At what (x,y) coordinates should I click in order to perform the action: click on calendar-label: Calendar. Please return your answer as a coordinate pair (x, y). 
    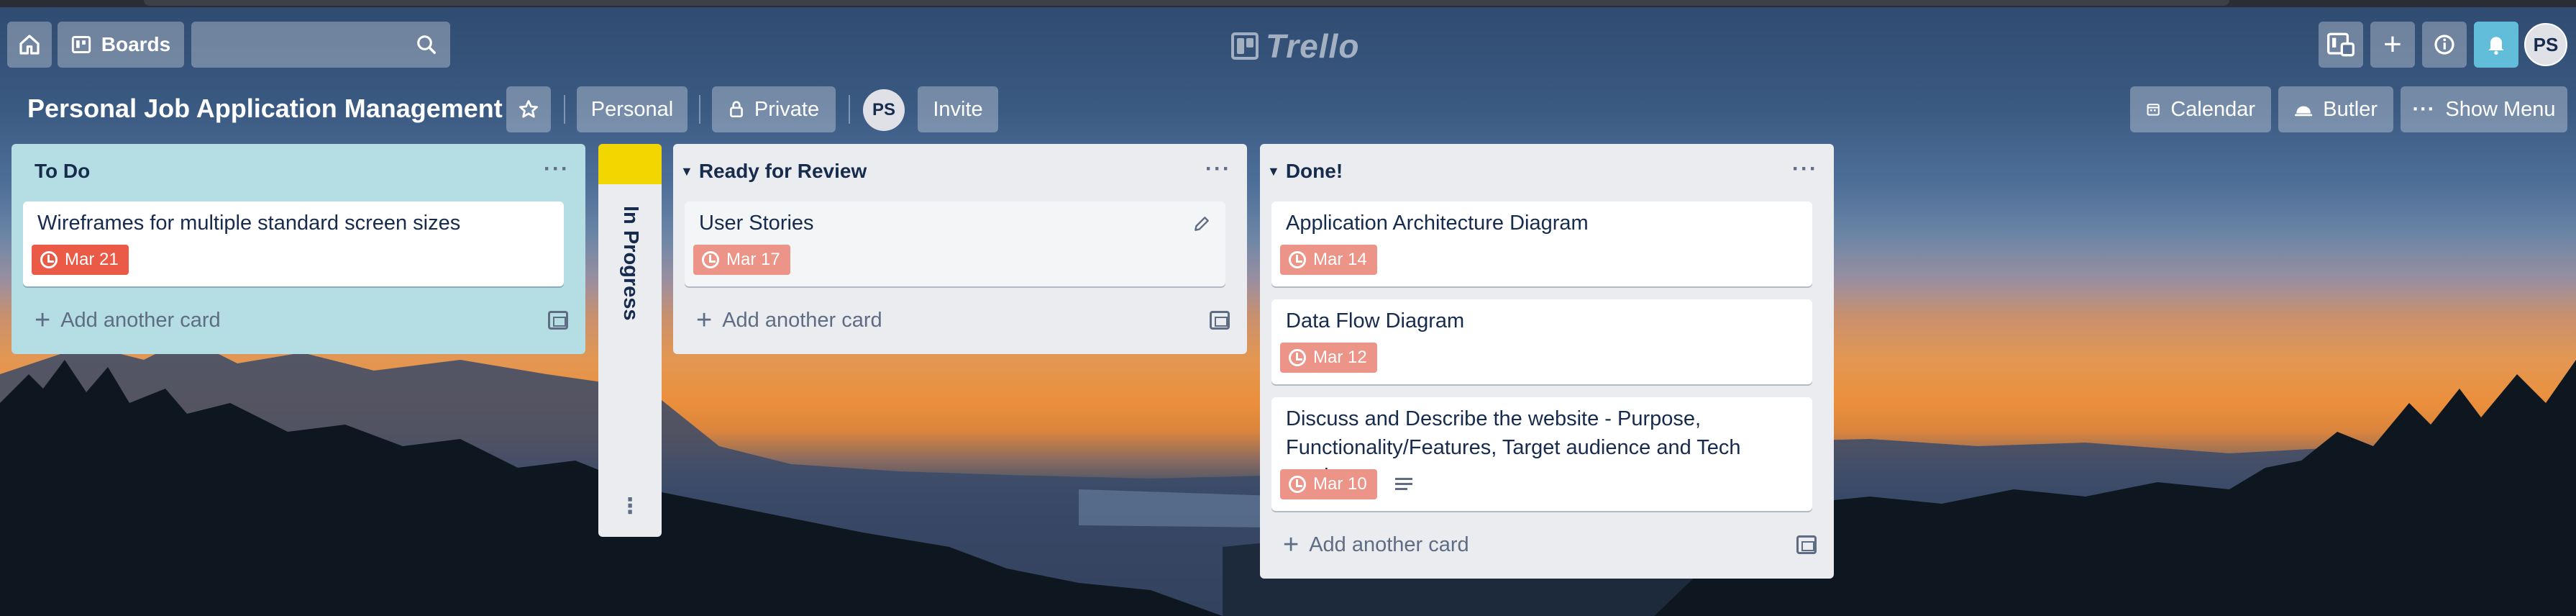
    Looking at the image, I should click on (2212, 109).